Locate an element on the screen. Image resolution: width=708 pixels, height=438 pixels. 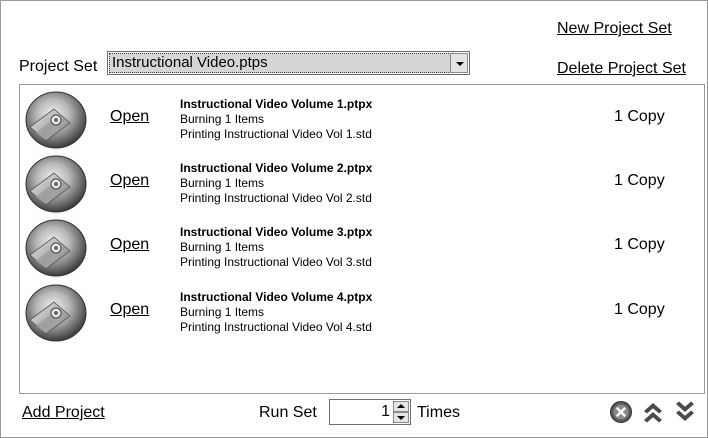
stepper-down-icon is located at coordinates (401, 417).